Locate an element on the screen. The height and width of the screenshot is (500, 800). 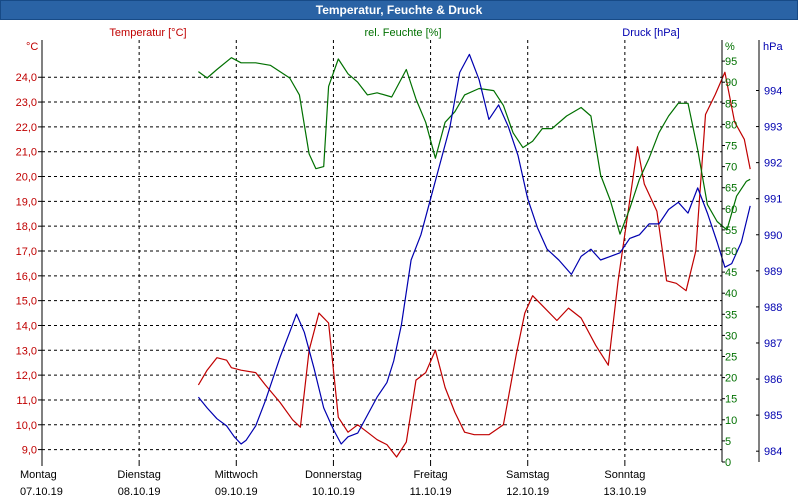
x-date-label: 10.10.19 is located at coordinates (333, 492).